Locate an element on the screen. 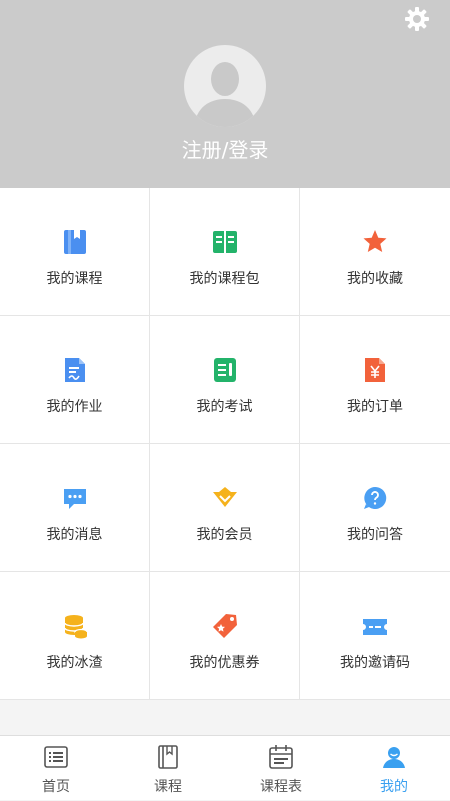  menu-item-label: 我的订单 is located at coordinates (375, 407).